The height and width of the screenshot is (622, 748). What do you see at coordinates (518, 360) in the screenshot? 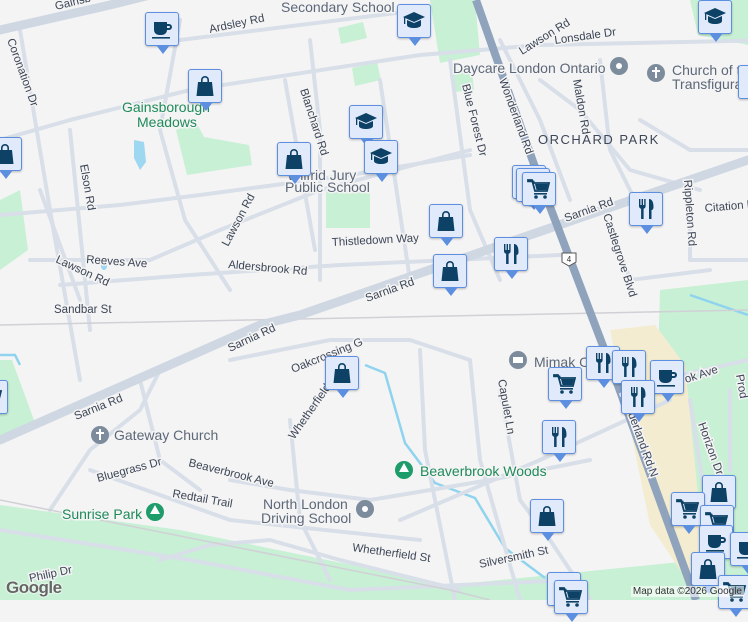
I see `museum-icon` at bounding box center [518, 360].